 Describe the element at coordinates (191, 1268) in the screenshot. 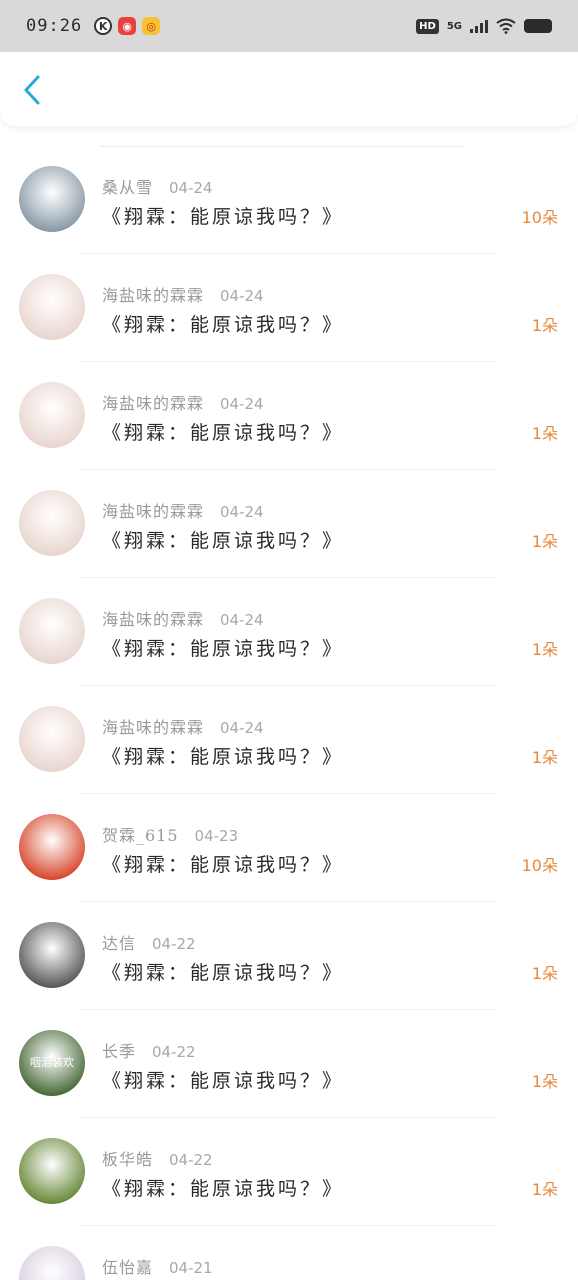

I see `item-date: 04-21` at that location.